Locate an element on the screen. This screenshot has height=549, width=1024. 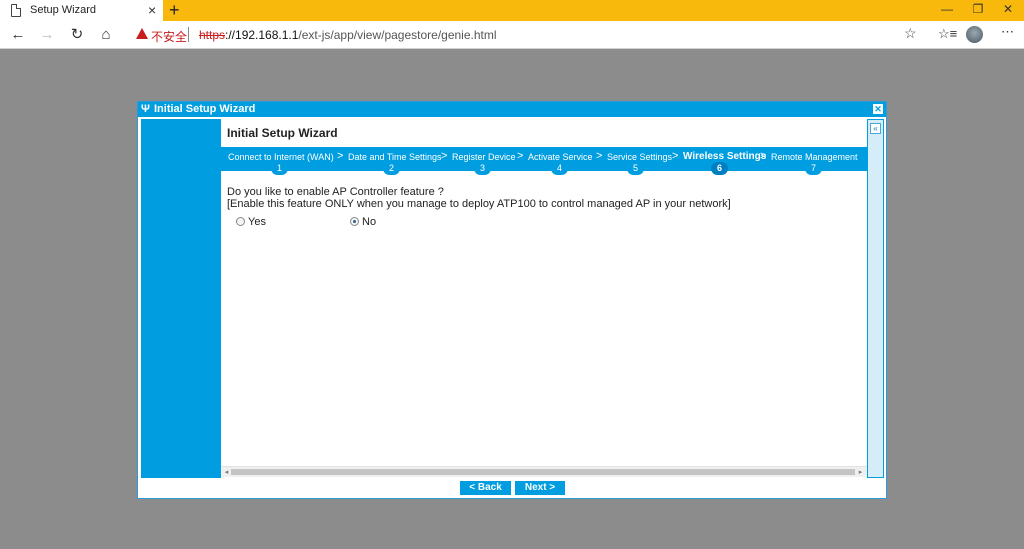
tab-title: Setup Wizard is located at coordinates (63, 10).